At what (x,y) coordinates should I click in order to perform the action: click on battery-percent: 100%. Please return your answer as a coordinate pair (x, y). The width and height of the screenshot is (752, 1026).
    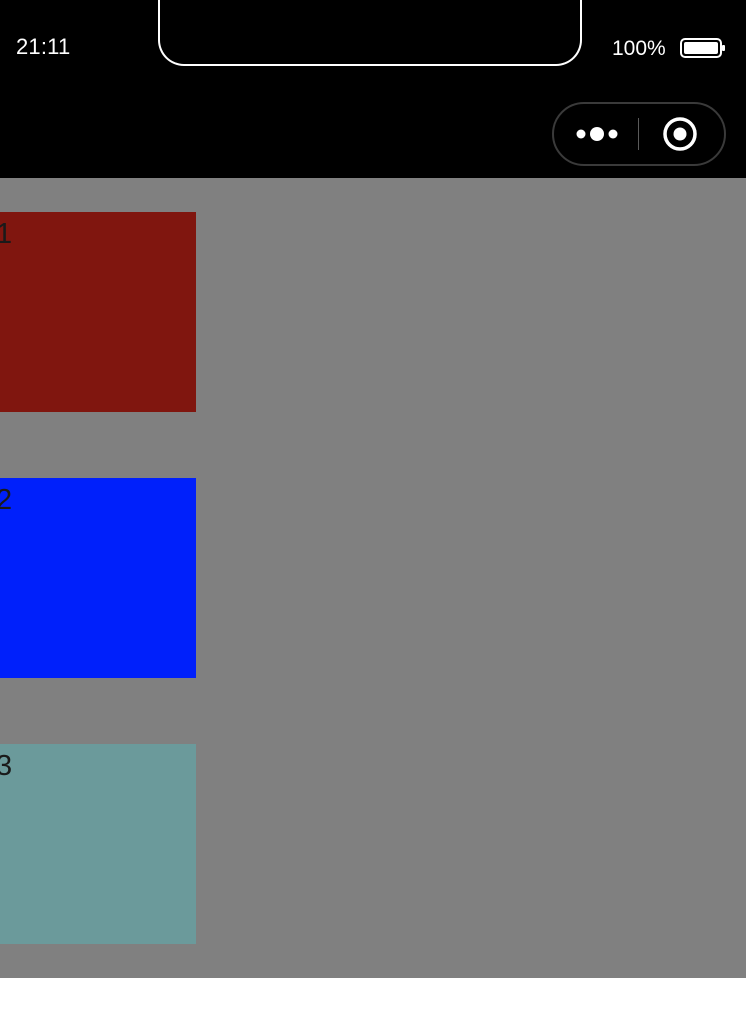
    Looking at the image, I should click on (639, 48).